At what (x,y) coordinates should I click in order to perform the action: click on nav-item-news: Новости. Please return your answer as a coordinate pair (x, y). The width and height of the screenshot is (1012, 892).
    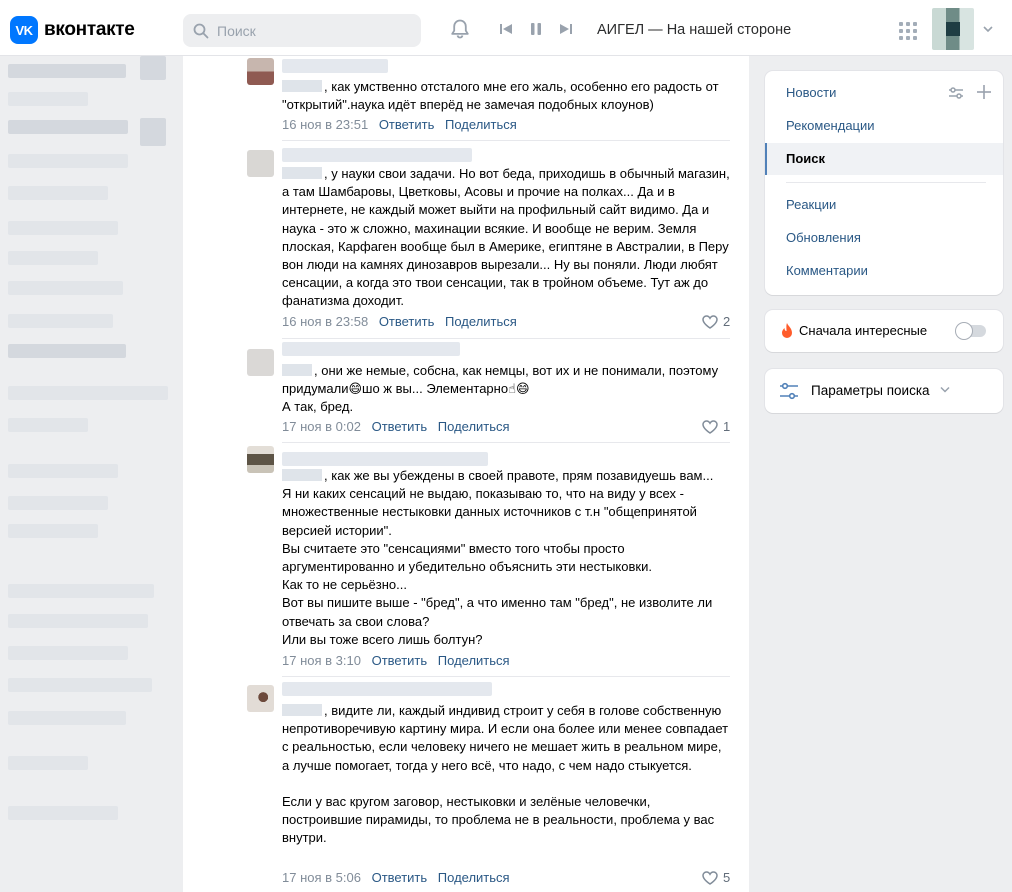
    Looking at the image, I should click on (884, 93).